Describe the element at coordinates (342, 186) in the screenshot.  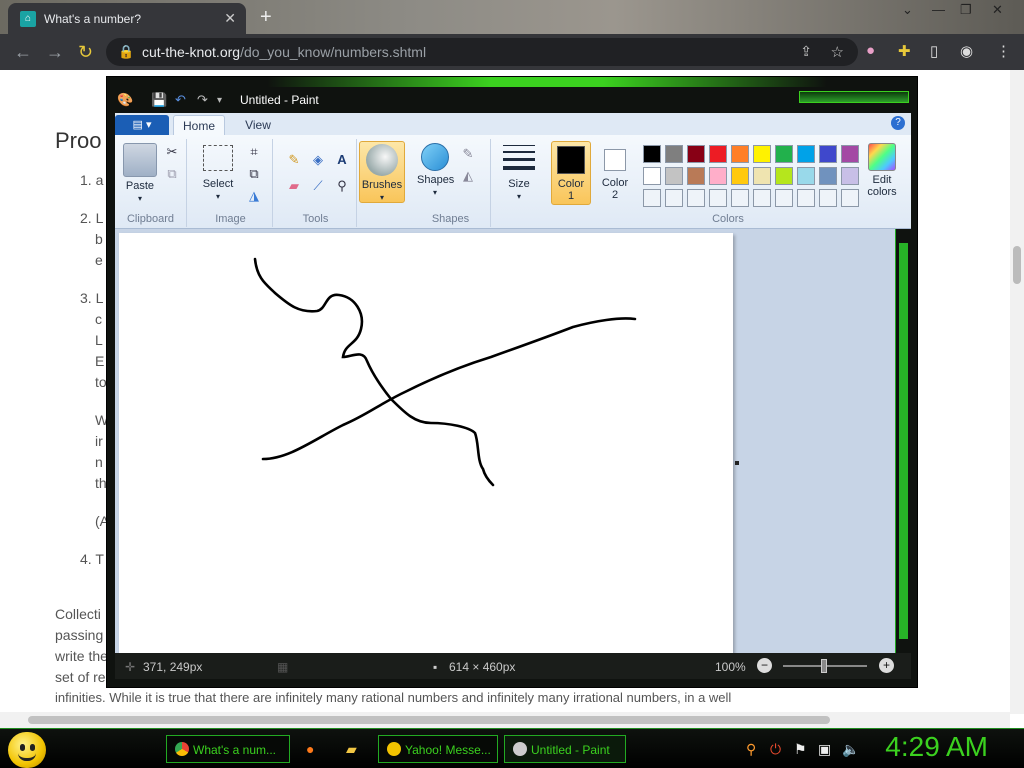
I see `magnifier-icon: ⚲` at that location.